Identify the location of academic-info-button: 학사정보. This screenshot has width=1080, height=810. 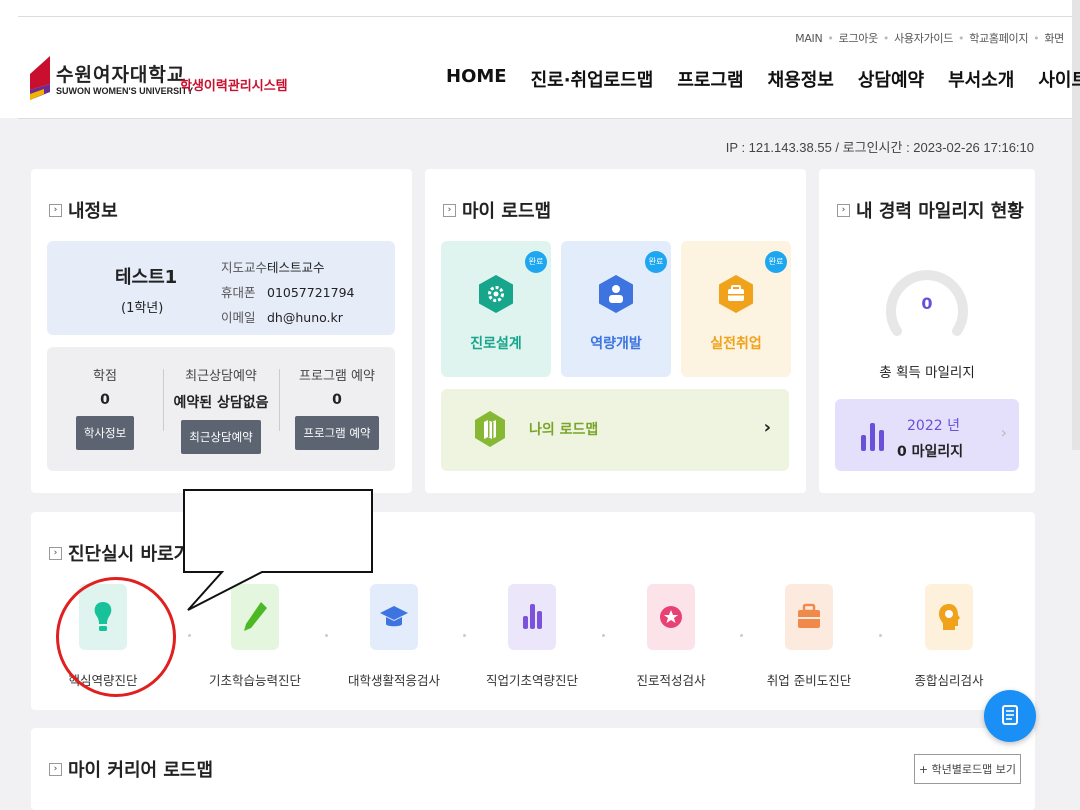
(105, 433).